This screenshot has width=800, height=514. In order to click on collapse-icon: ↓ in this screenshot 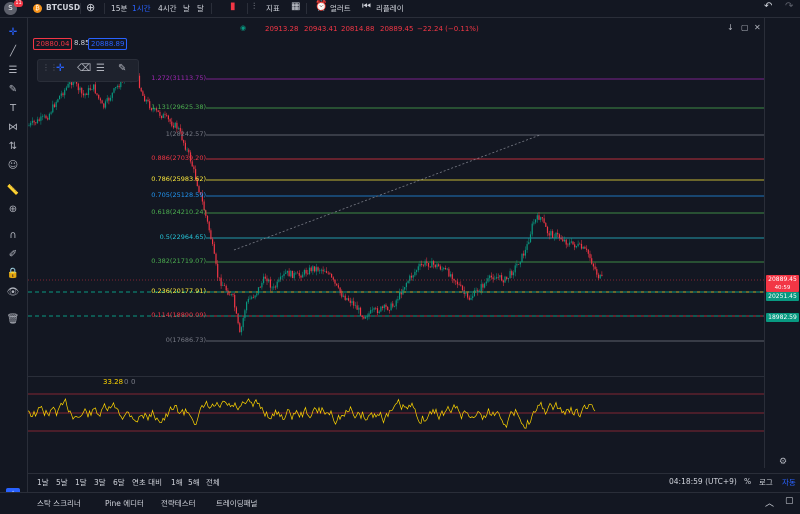, I will do `click(730, 27)`.